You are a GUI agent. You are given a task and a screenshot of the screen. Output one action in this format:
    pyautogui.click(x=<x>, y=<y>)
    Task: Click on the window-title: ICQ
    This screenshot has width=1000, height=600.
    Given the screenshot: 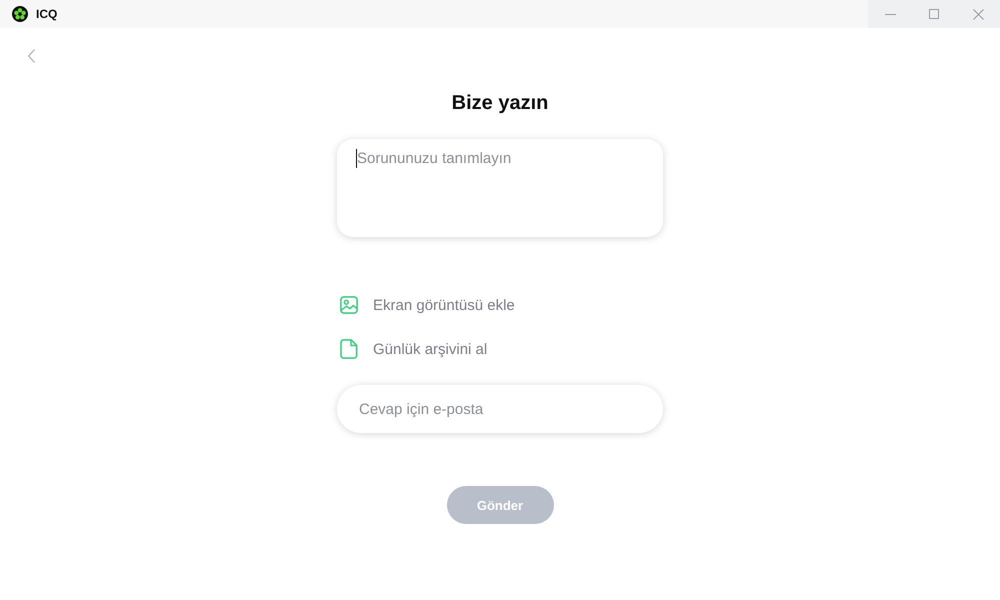 What is the action you would take?
    pyautogui.click(x=47, y=14)
    